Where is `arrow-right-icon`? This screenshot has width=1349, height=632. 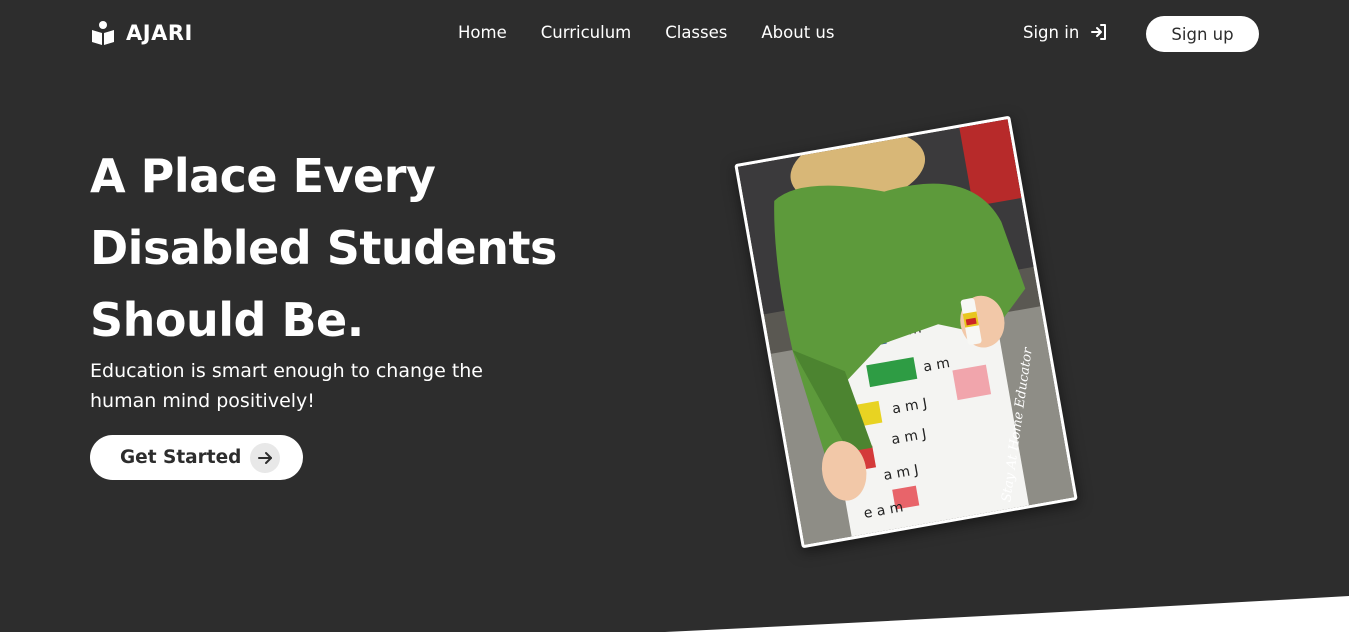
arrow-right-icon is located at coordinates (265, 457).